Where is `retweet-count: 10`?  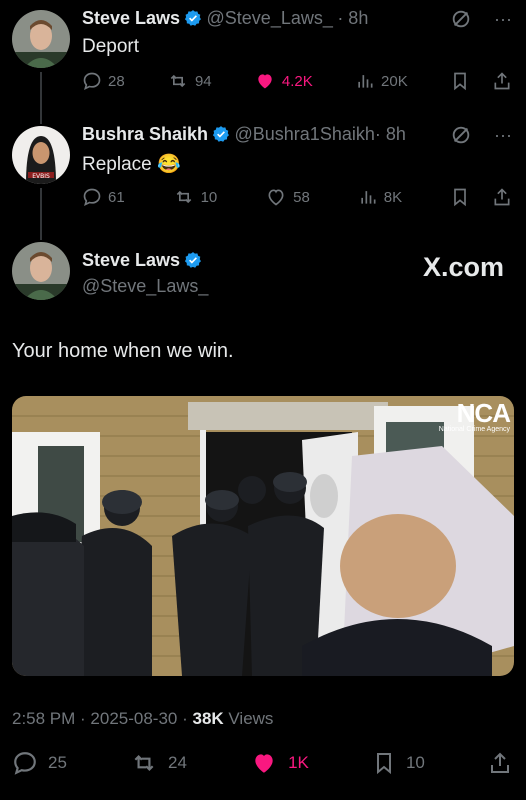 retweet-count: 10 is located at coordinates (209, 197).